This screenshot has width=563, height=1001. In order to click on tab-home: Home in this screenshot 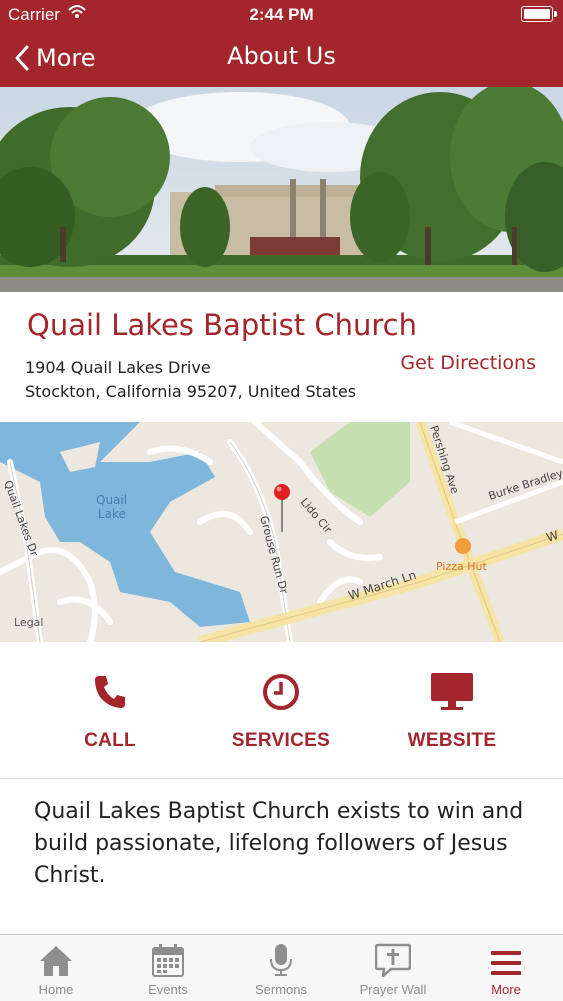, I will do `click(56, 968)`.